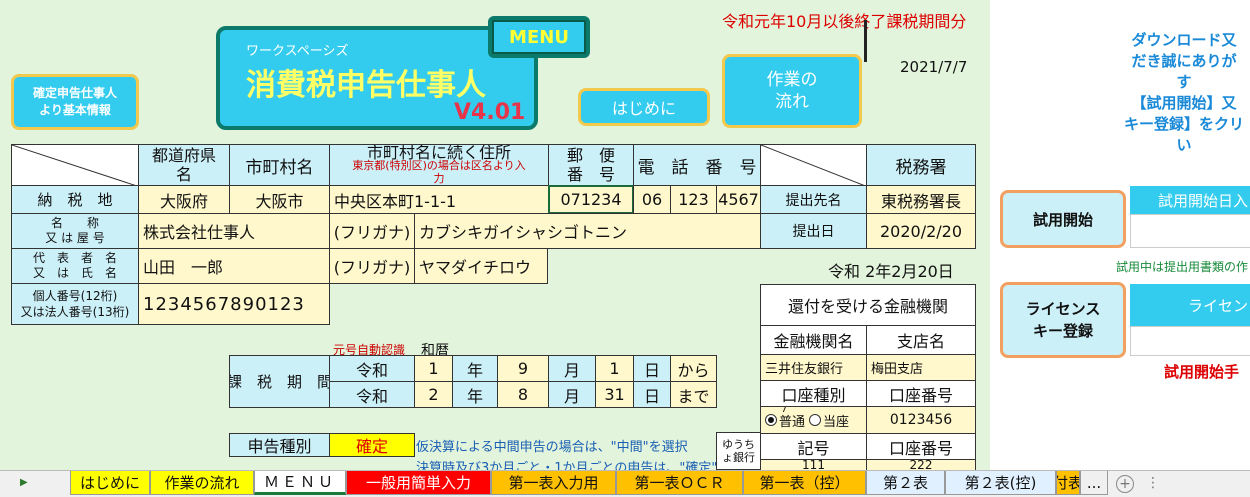  What do you see at coordinates (75, 231) in the screenshot?
I see `name-label: 名 称又 は 屋 号` at bounding box center [75, 231].